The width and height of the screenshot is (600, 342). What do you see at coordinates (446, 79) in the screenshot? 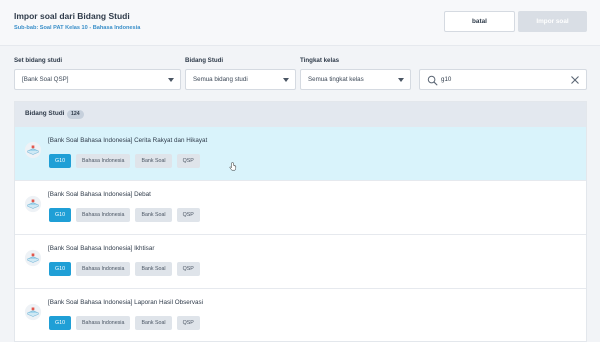
I see `search-value: g10` at bounding box center [446, 79].